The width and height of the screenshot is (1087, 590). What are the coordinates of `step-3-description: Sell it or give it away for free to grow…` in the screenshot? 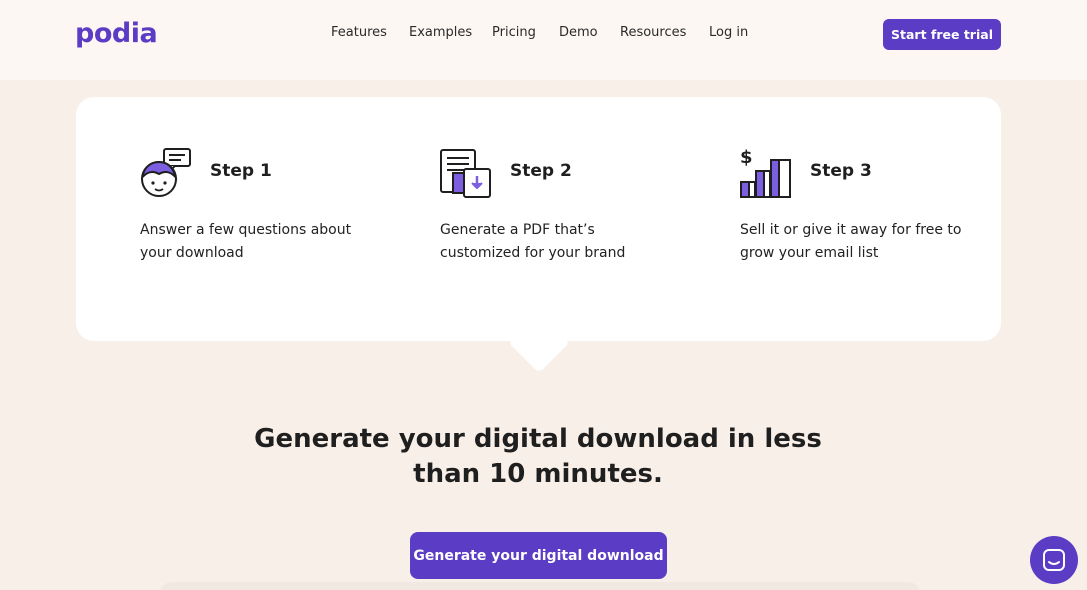 It's located at (851, 241).